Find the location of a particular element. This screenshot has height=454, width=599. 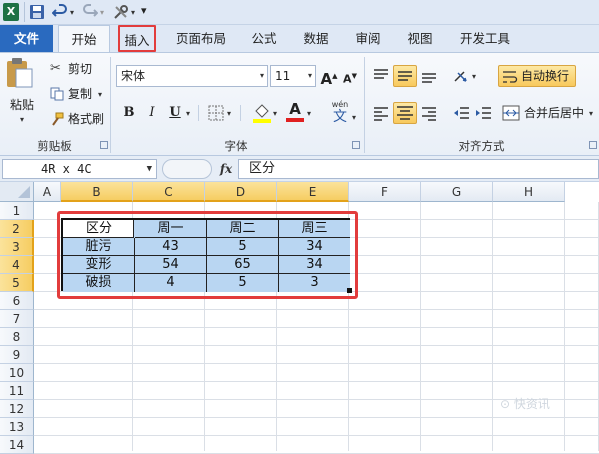

select-all-corner is located at coordinates (17, 192).